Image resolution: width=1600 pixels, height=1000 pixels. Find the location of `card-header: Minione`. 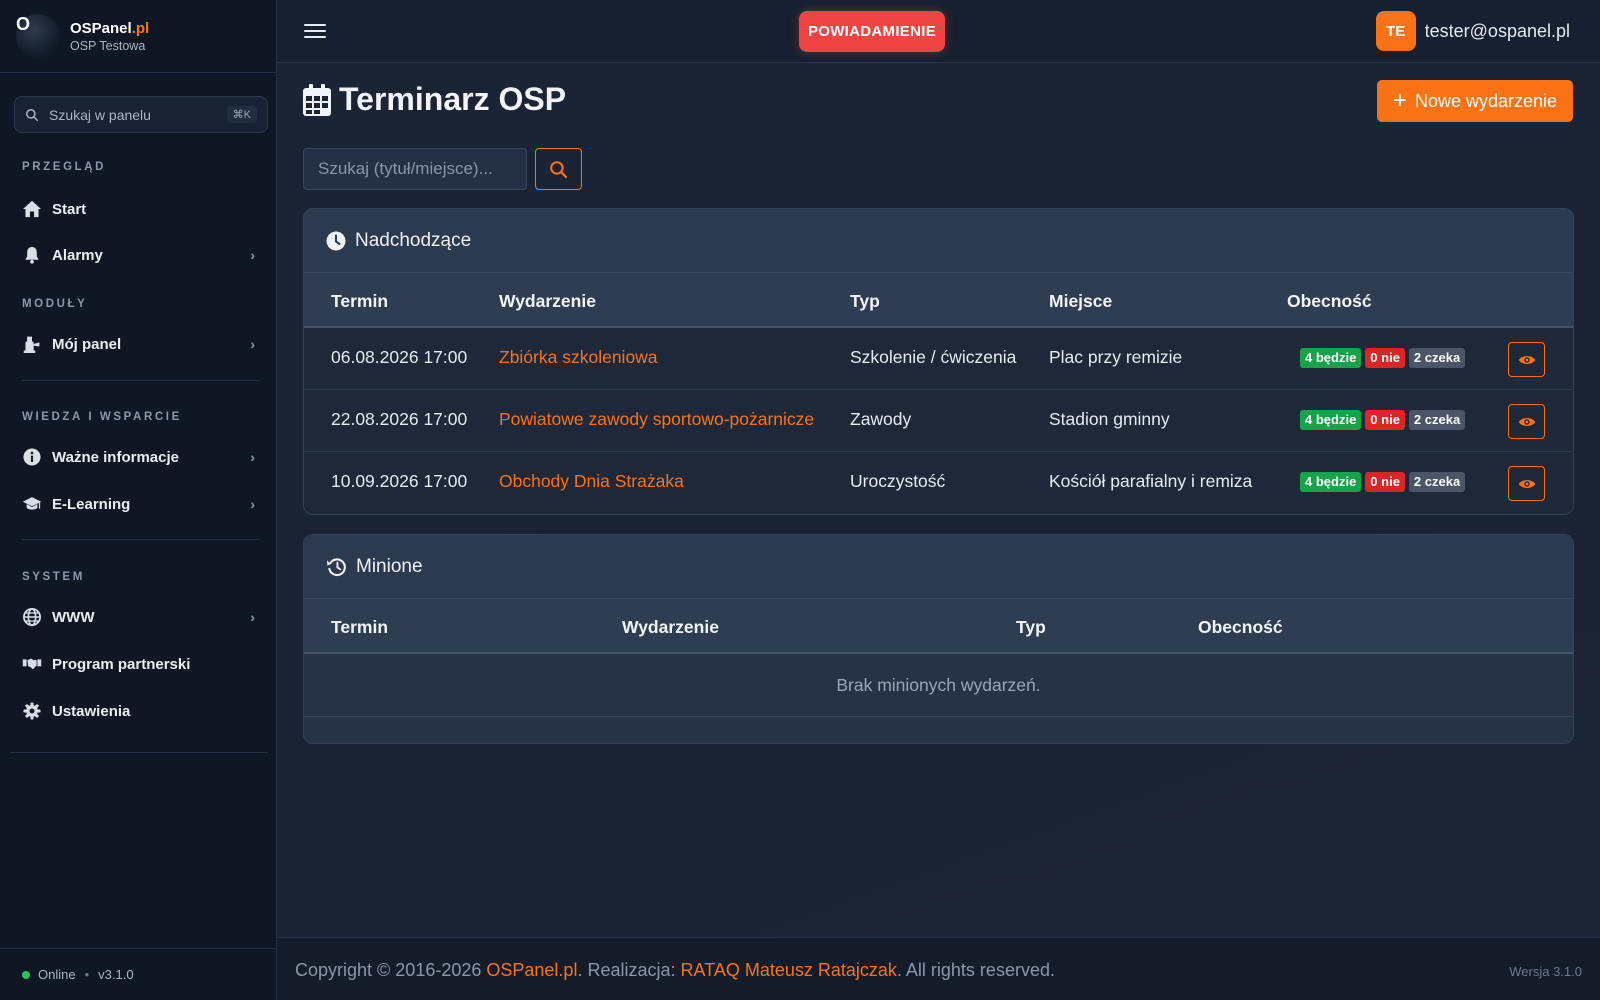

card-header: Minione is located at coordinates (938, 567).